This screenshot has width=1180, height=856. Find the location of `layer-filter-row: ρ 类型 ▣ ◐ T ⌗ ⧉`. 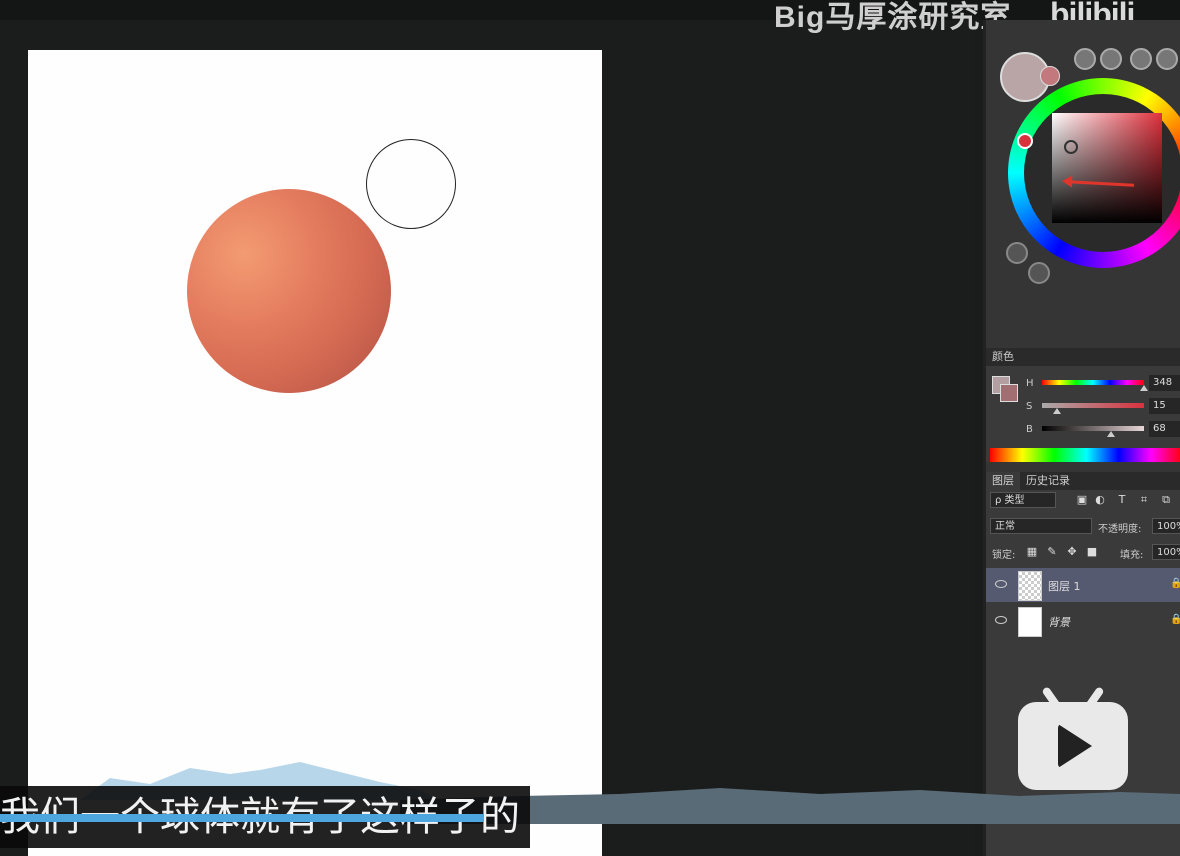

layer-filter-row: ρ 类型 ▣ ◐ T ⌗ ⧉ is located at coordinates (1085, 502).